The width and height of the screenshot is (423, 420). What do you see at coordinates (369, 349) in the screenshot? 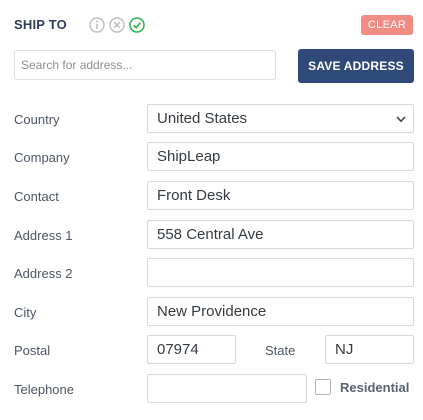
I see `state-input: NJ` at bounding box center [369, 349].